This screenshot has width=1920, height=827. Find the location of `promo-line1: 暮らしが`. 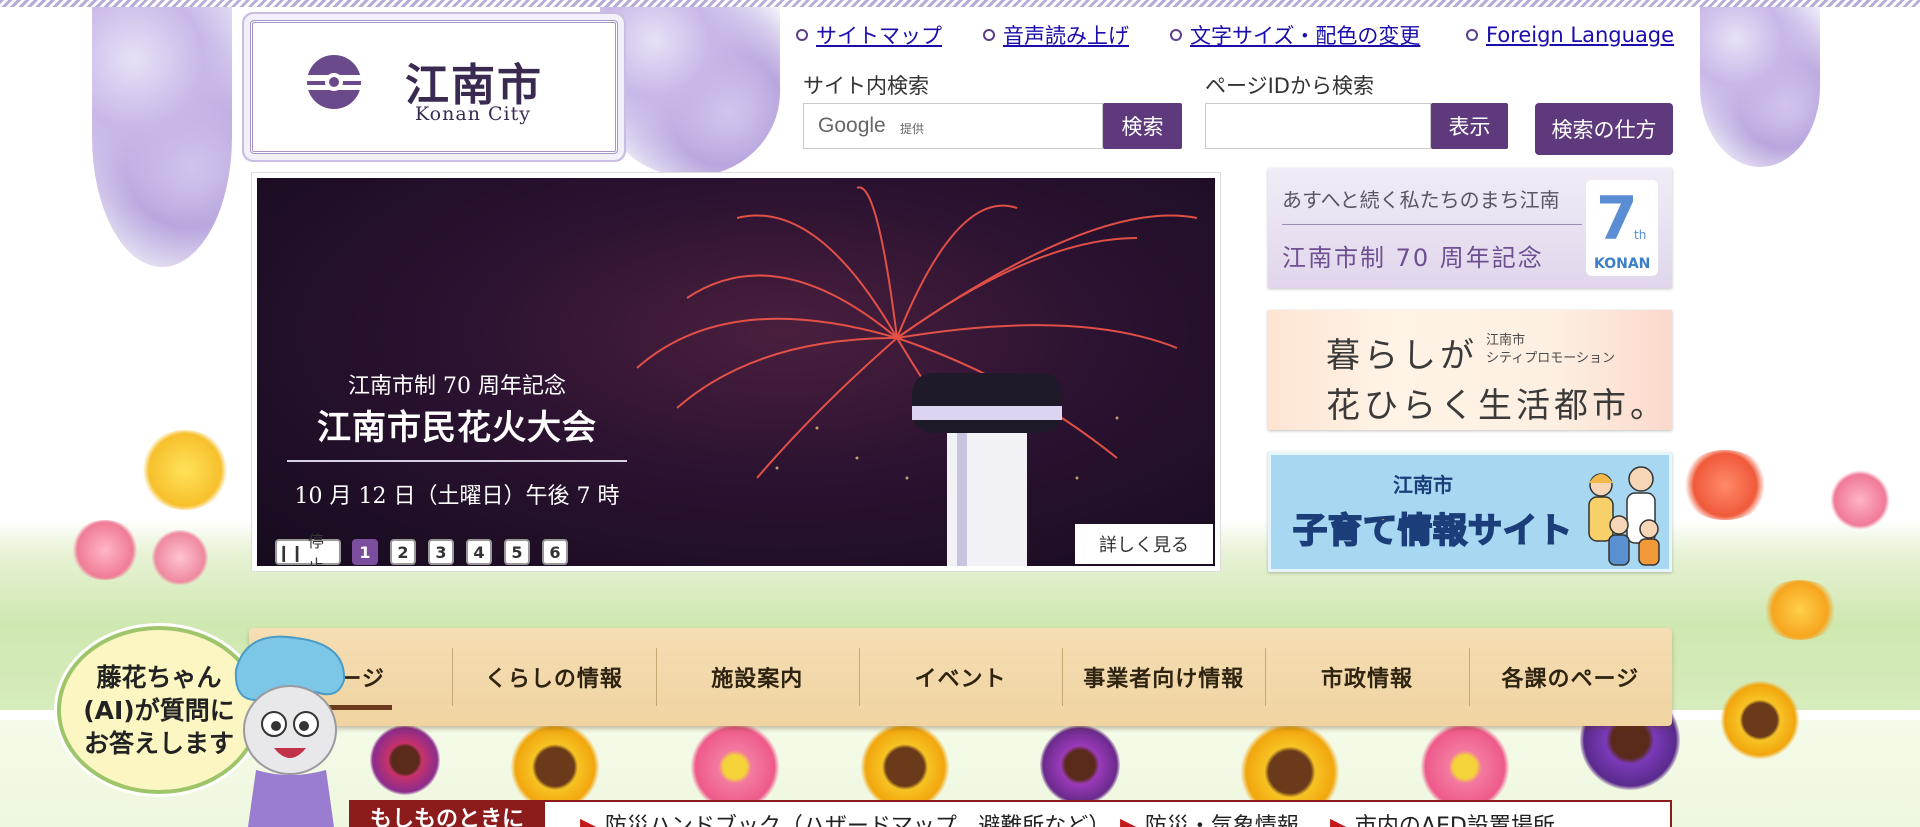

promo-line1: 暮らしが is located at coordinates (1402, 356).